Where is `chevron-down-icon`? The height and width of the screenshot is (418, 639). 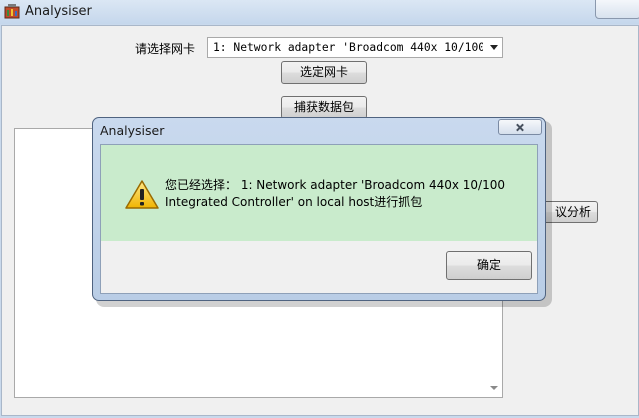
chevron-down-icon is located at coordinates (494, 47).